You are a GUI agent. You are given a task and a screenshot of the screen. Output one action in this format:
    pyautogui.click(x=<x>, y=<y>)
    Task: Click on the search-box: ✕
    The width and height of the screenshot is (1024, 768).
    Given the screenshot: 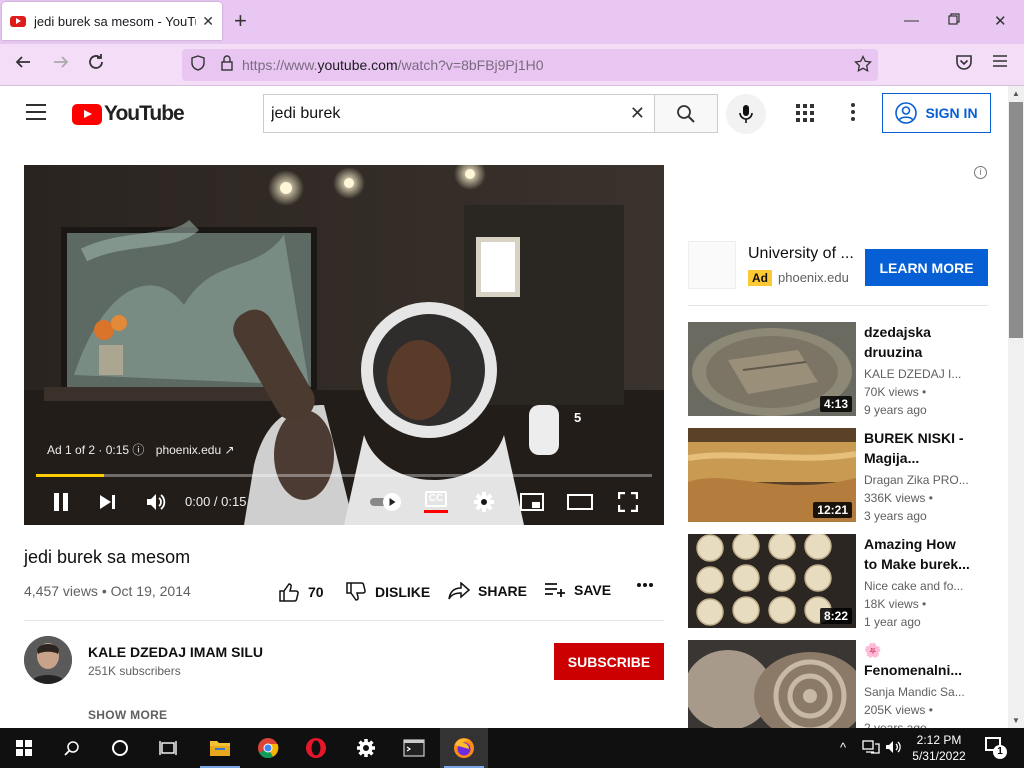 What is the action you would take?
    pyautogui.click(x=459, y=113)
    